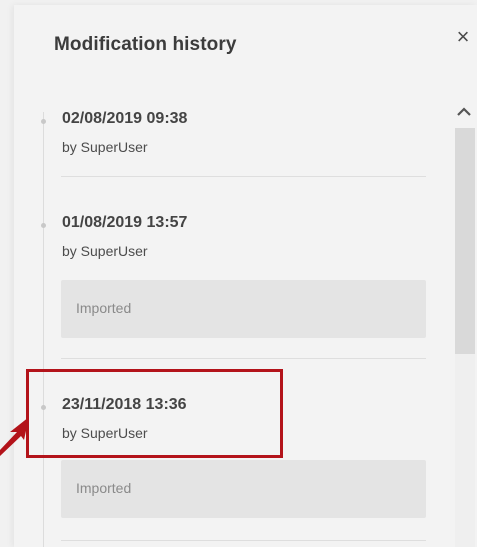 The width and height of the screenshot is (477, 547). What do you see at coordinates (125, 118) in the screenshot?
I see `entry-date: 02/08/2019 09:38` at bounding box center [125, 118].